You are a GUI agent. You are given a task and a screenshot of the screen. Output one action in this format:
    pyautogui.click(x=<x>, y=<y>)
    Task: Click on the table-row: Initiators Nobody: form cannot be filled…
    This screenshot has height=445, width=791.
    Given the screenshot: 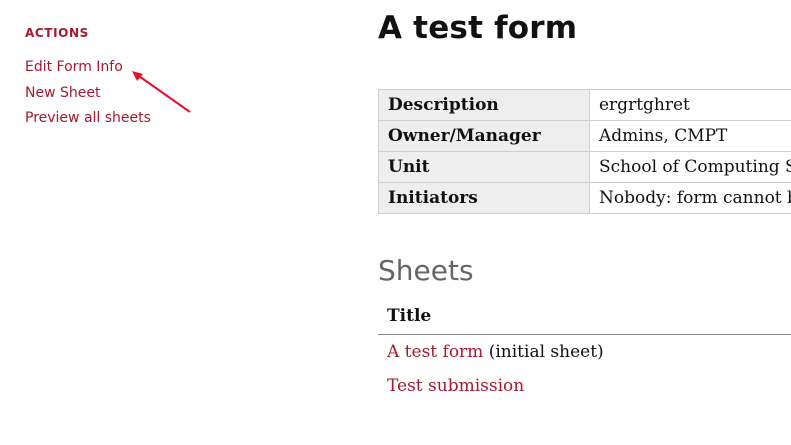 What is the action you would take?
    pyautogui.click(x=584, y=198)
    